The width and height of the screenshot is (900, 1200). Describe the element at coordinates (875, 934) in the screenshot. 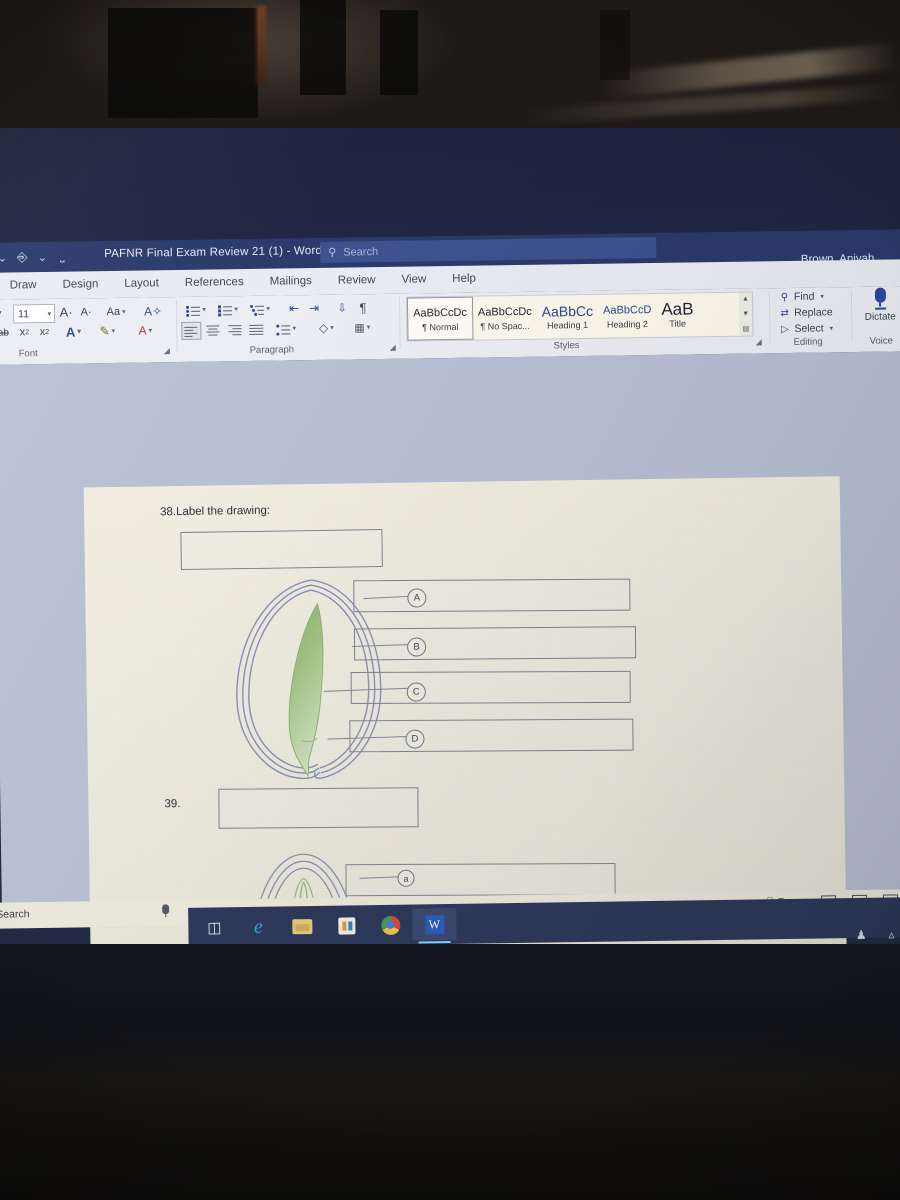

I see `system-tray: ♟ ▵` at that location.